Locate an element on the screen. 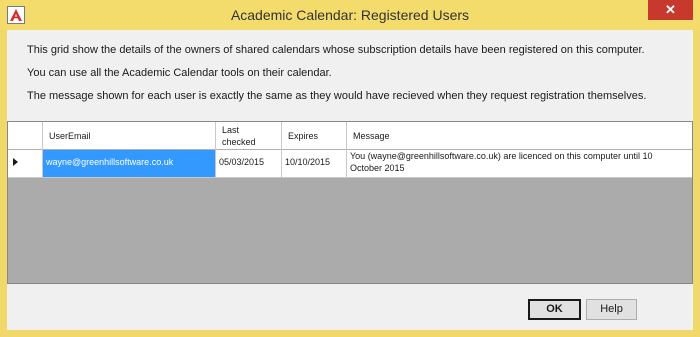  cell-useremail: wayne@greenhillsoftware.co.uk is located at coordinates (129, 163).